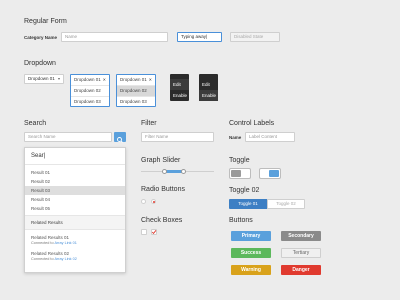 This screenshot has height=300, width=400. I want to click on category-name-label: Category Name, so click(41, 37).